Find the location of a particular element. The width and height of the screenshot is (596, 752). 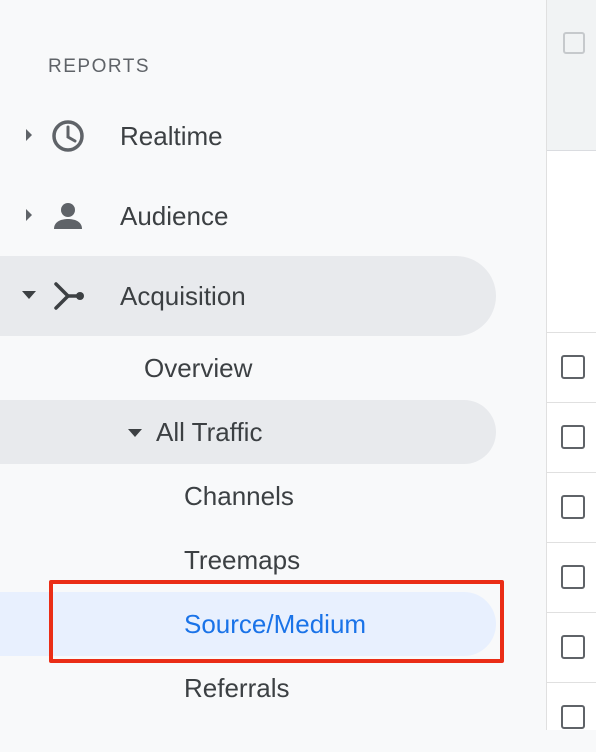

sidebar-item-audience: Audience is located at coordinates (248, 216).